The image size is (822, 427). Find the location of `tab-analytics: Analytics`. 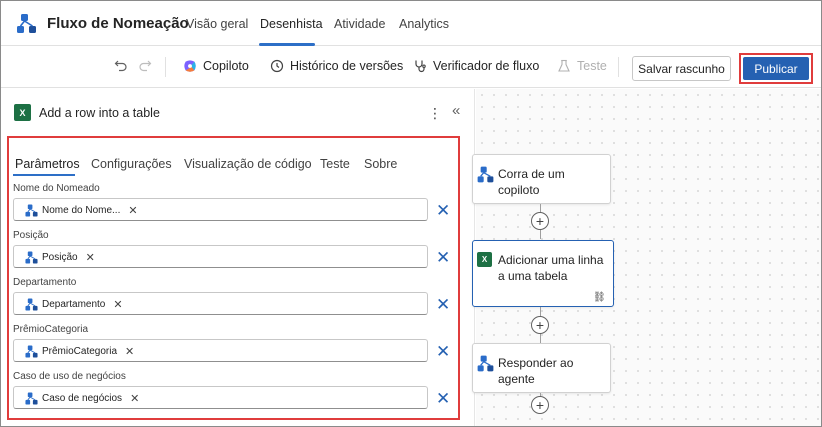

tab-analytics: Analytics is located at coordinates (424, 24).